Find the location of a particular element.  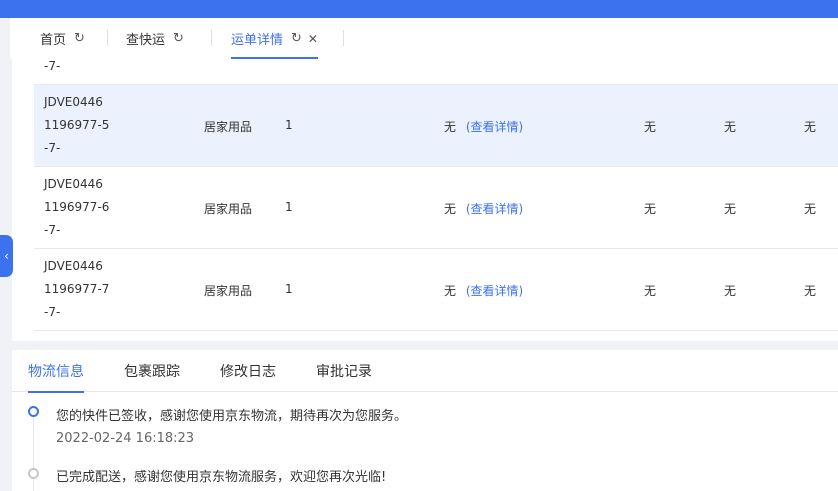

tab-approval-records: 审批记录 is located at coordinates (344, 371).